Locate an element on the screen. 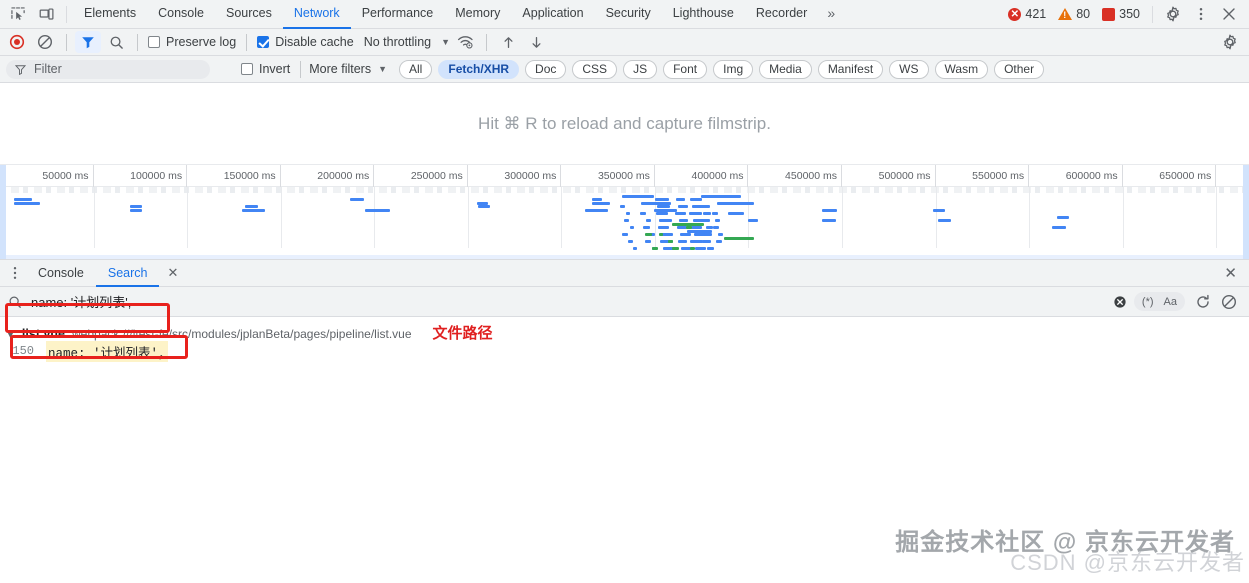 Image resolution: width=1249 pixels, height=583 pixels. chip-js: JS is located at coordinates (640, 69).